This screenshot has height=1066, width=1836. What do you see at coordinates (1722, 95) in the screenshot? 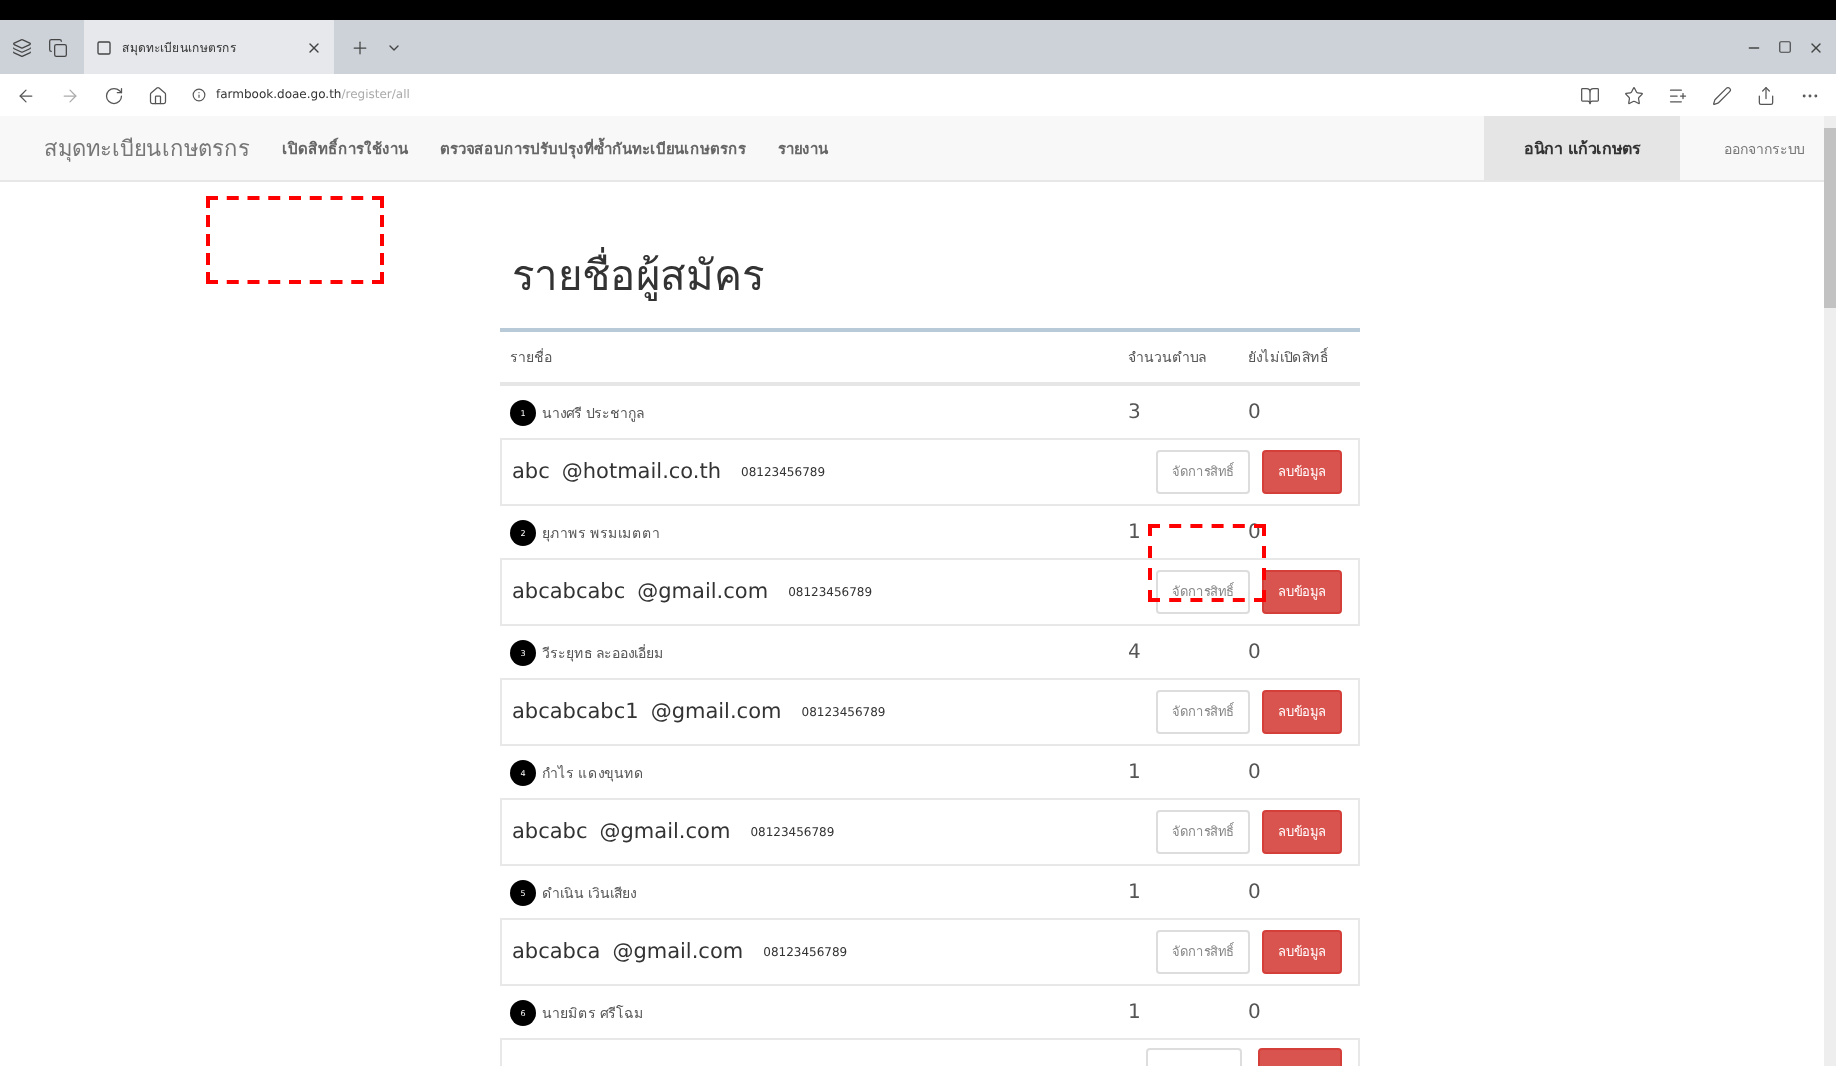
I see `pen-icon` at bounding box center [1722, 95].